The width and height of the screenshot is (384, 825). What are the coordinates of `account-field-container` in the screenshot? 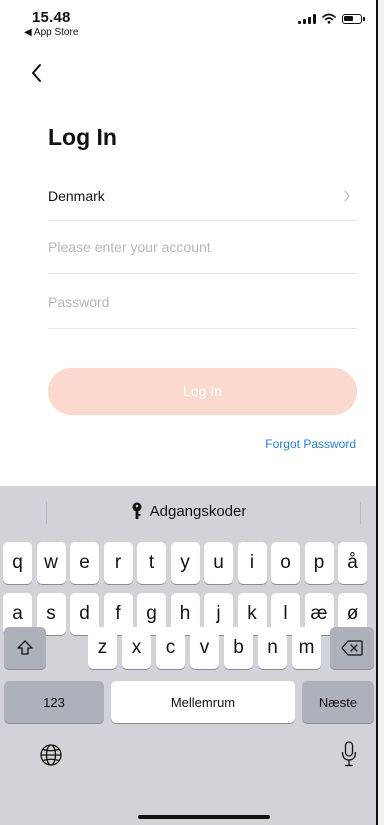 It's located at (202, 249).